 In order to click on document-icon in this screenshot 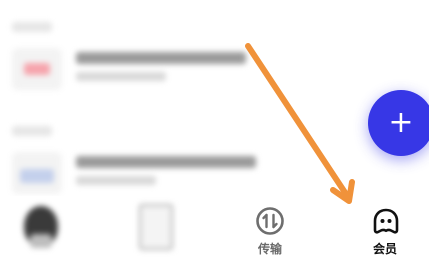, I will do `click(156, 227)`.